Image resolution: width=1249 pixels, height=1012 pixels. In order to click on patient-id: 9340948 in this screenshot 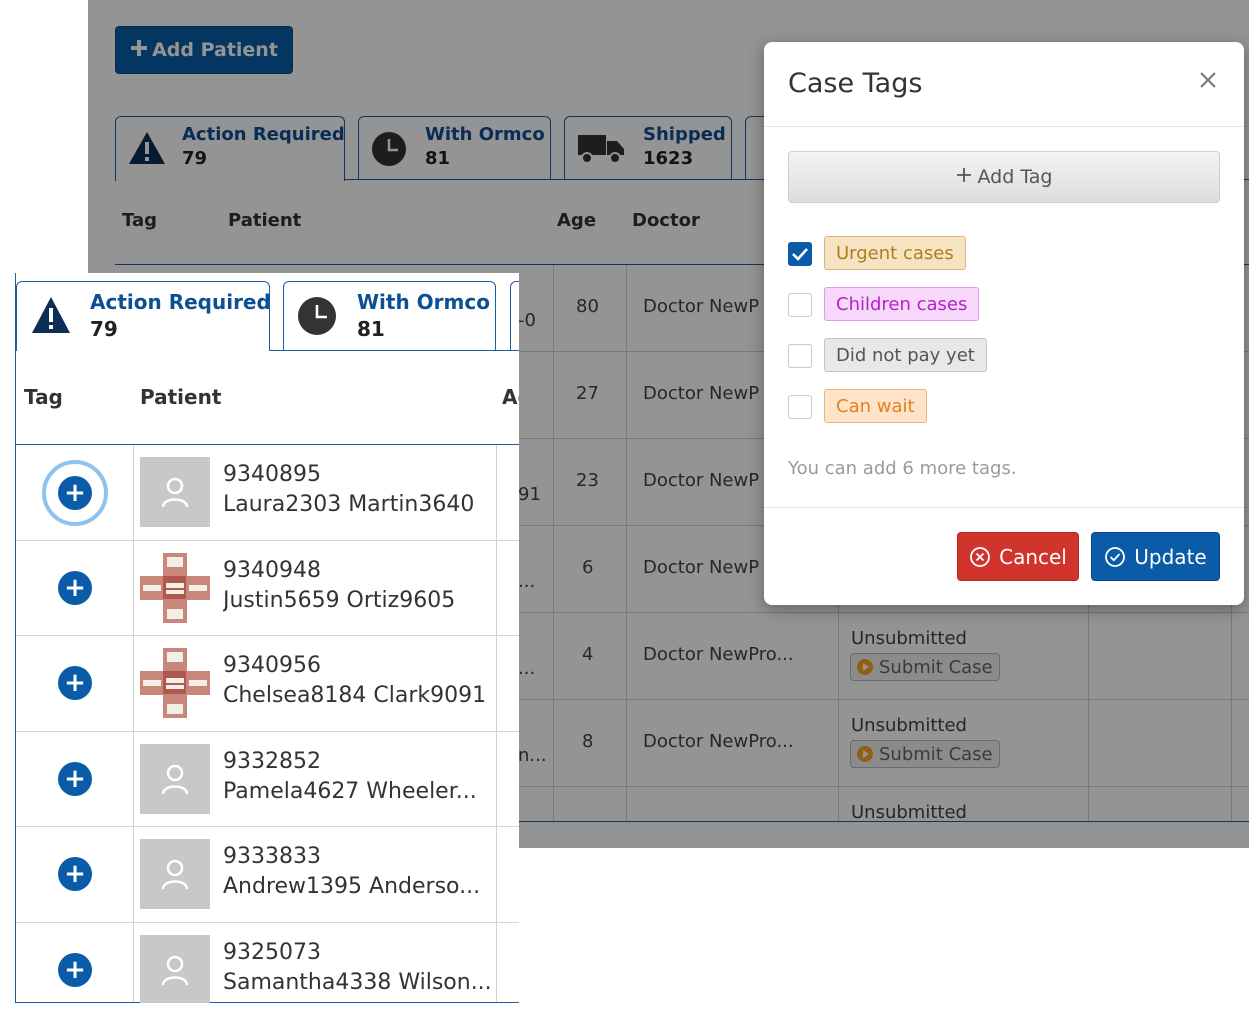, I will do `click(272, 570)`.